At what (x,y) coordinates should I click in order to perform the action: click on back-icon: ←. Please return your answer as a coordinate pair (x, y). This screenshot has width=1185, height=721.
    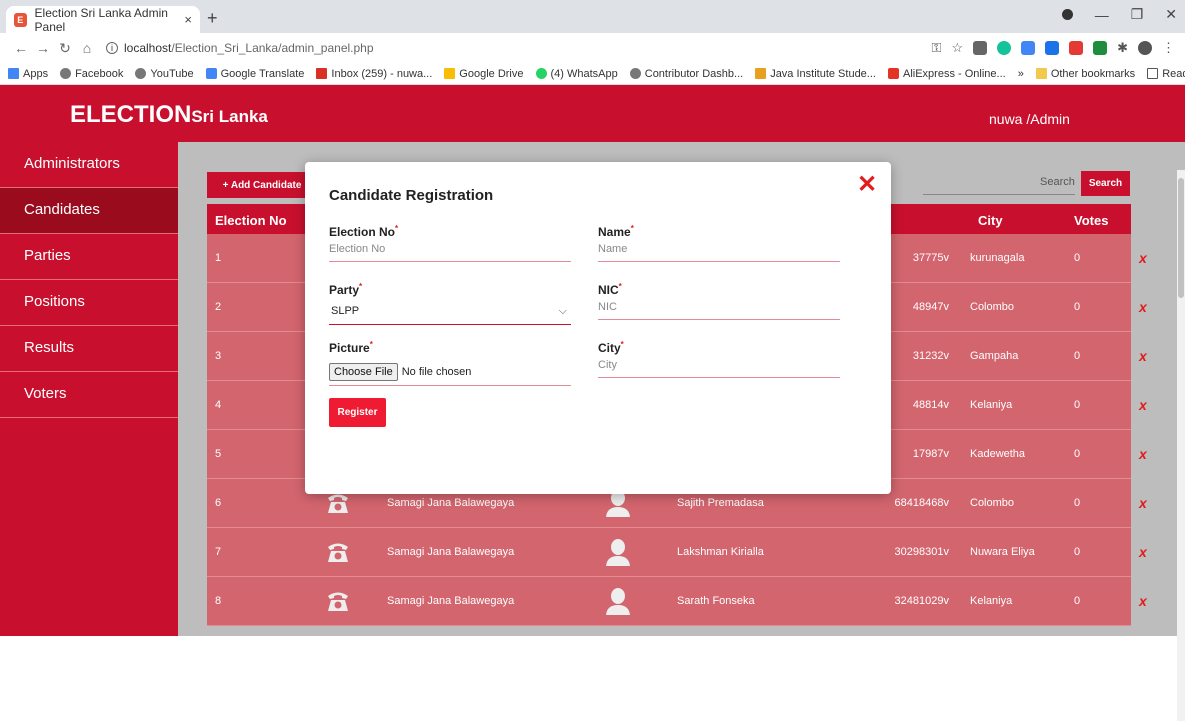
    Looking at the image, I should click on (21, 48).